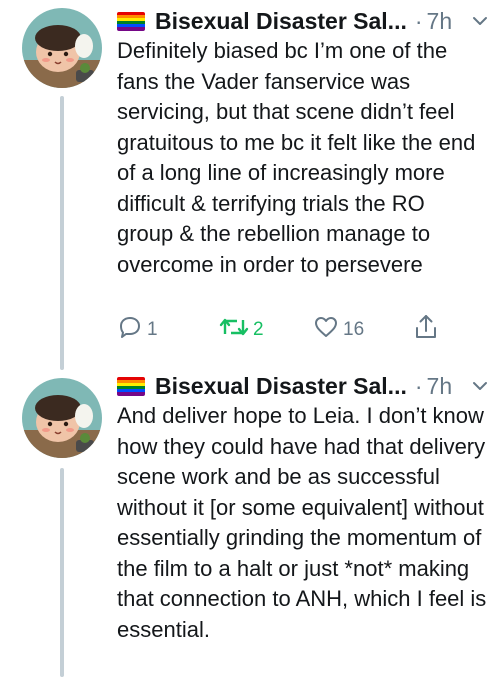 The height and width of the screenshot is (677, 500). Describe the element at coordinates (354, 329) in the screenshot. I see `like-count: 16` at that location.